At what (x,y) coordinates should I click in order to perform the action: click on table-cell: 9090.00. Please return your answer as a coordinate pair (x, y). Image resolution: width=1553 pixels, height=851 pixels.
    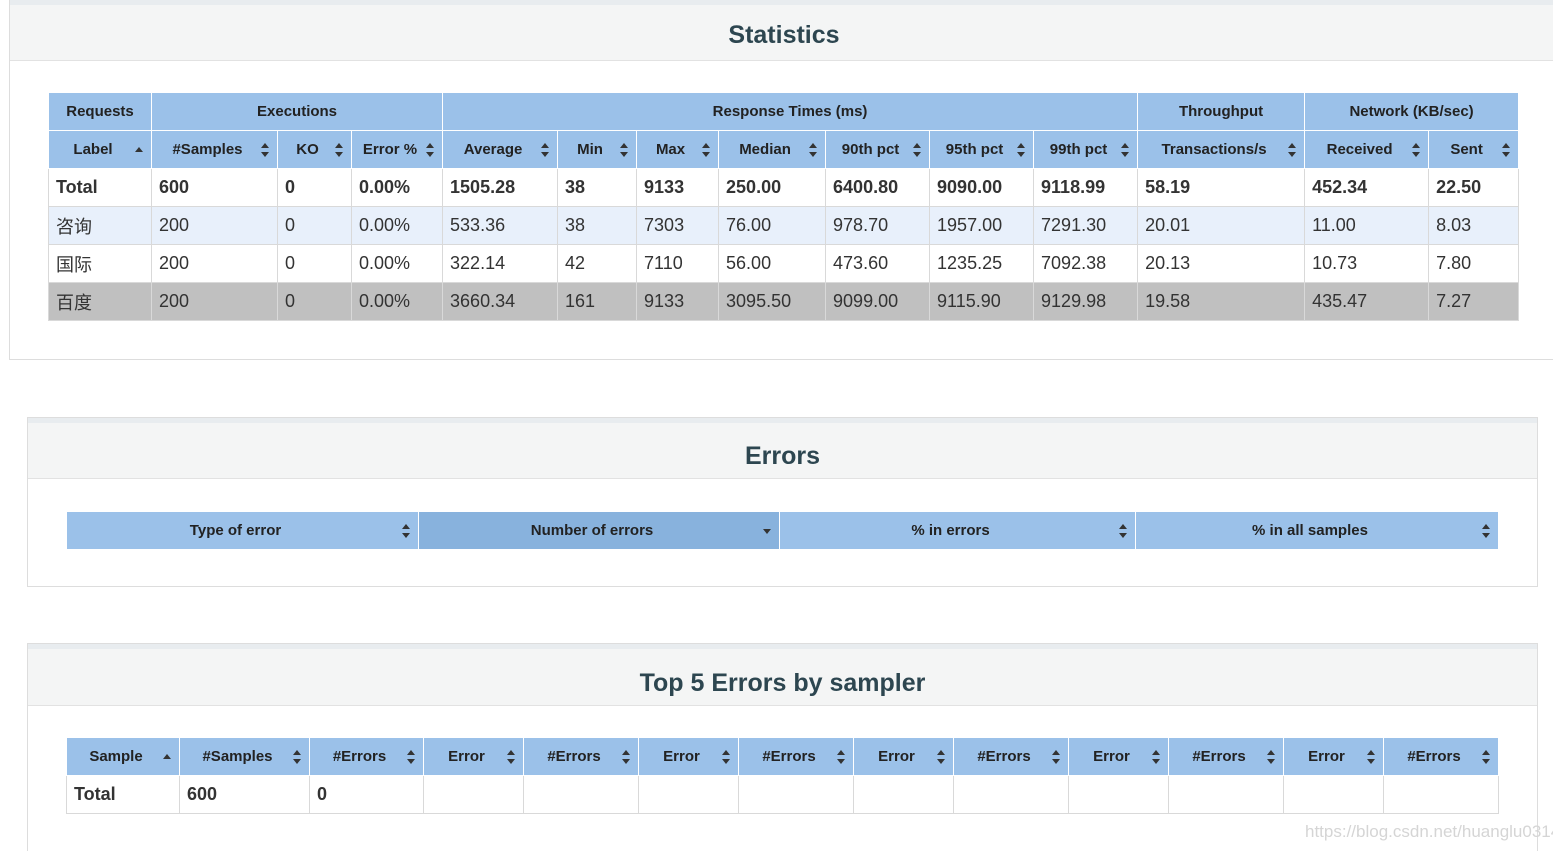
    Looking at the image, I should click on (982, 187).